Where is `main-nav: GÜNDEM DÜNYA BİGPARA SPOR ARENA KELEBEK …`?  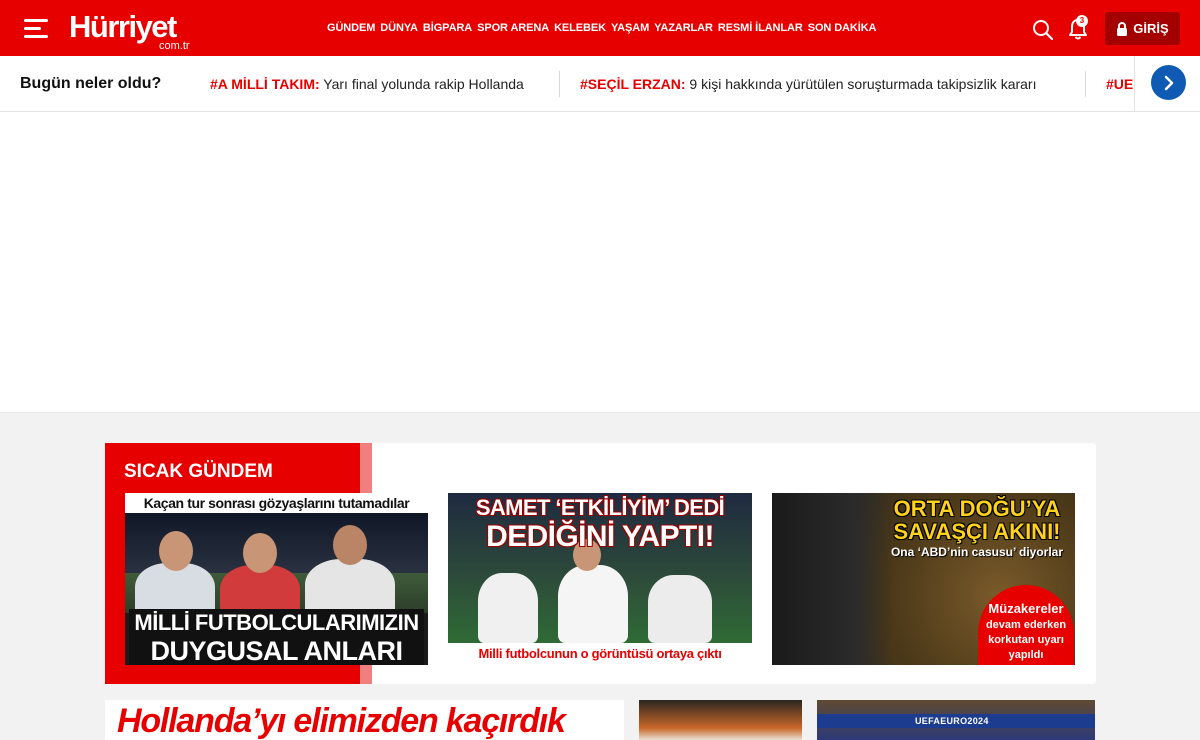 main-nav: GÜNDEM DÜNYA BİGPARA SPOR ARENA KELEBEK … is located at coordinates (601, 28).